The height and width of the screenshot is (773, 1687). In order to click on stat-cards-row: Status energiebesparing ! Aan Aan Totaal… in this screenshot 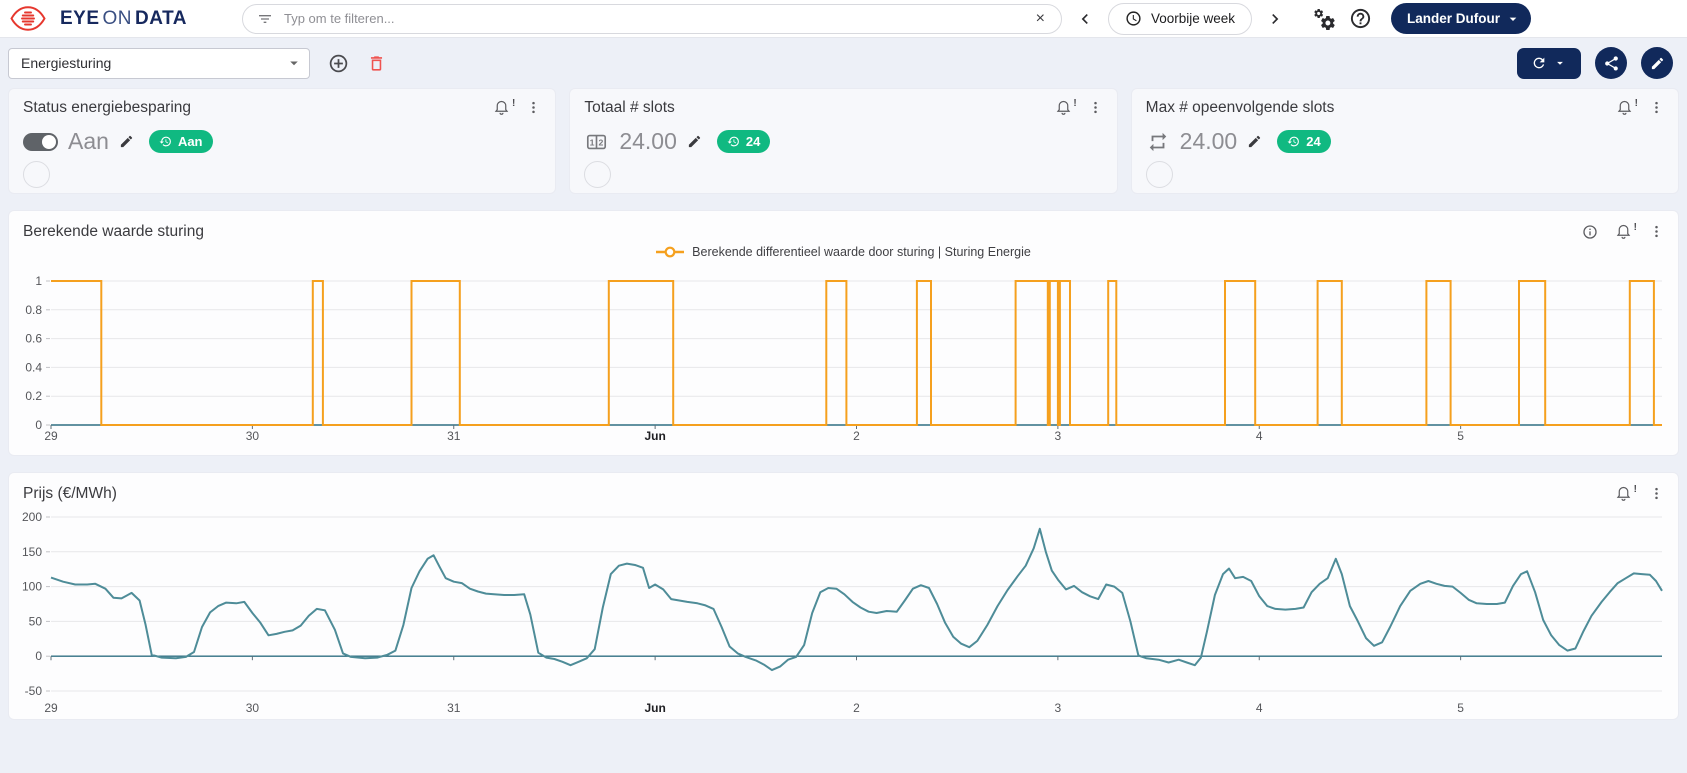, I will do `click(843, 141)`.